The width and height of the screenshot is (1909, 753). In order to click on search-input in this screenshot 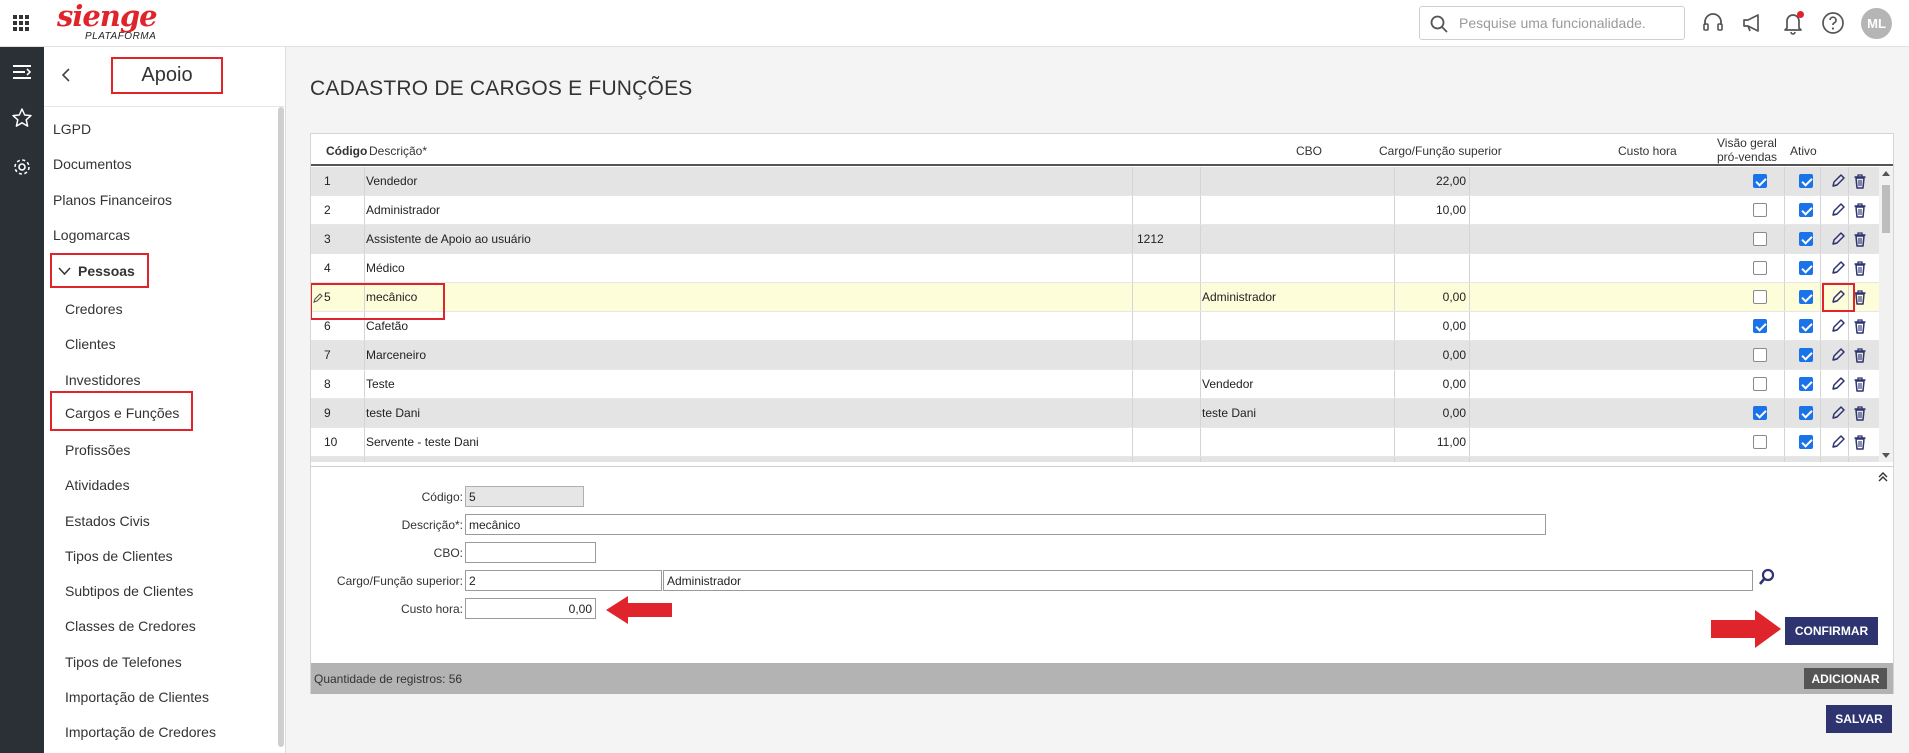, I will do `click(1569, 23)`.